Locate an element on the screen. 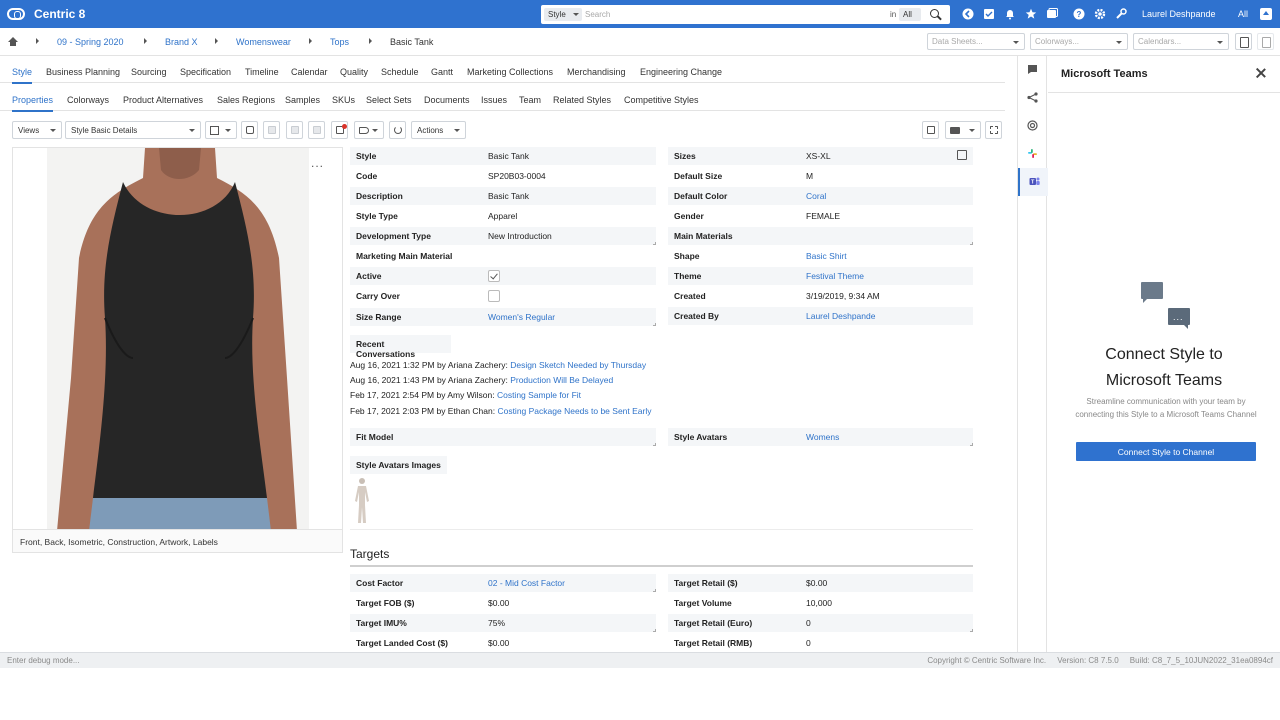 This screenshot has height=720, width=1280. view-select: Style Basic Details is located at coordinates (133, 130).